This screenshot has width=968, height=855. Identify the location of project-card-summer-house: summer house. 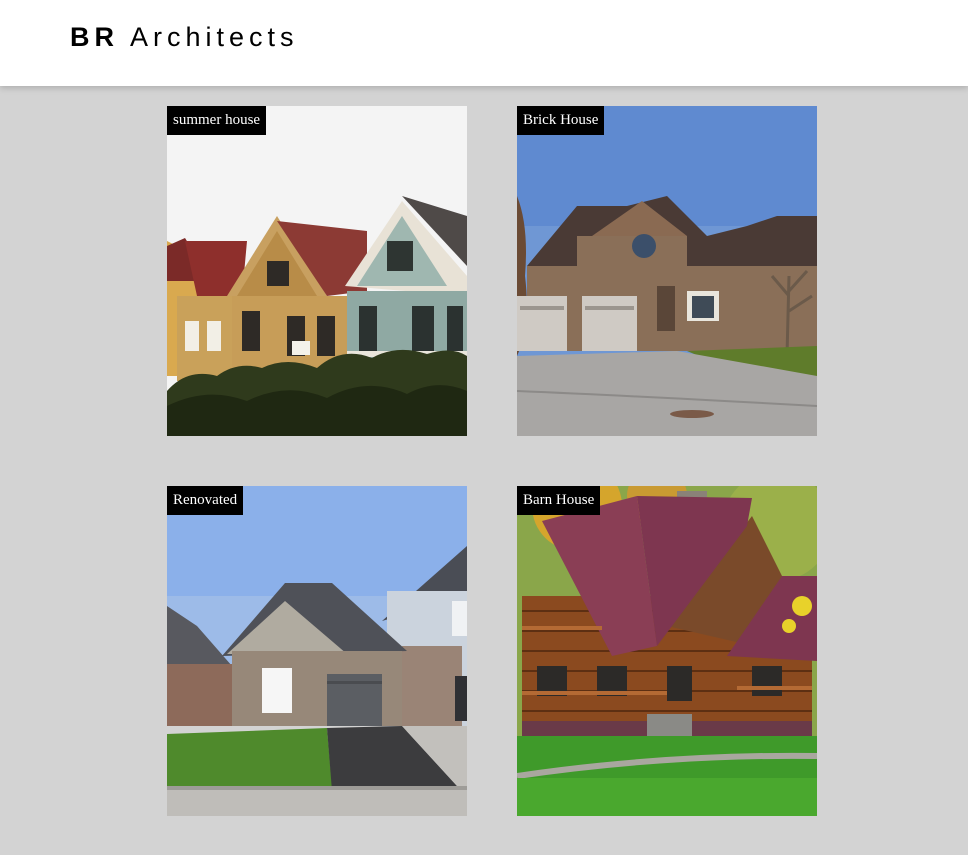
(317, 271).